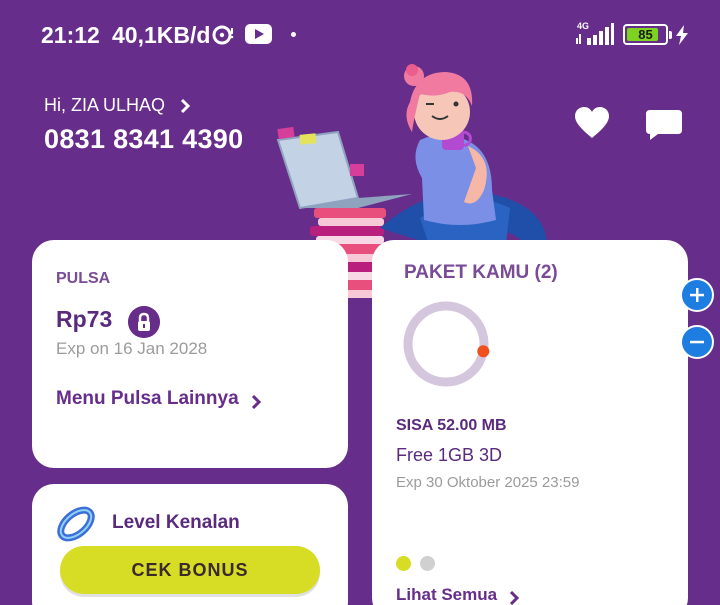 Image resolution: width=720 pixels, height=605 pixels. I want to click on paket-remaining: SISA 52.00 MB, so click(451, 425).